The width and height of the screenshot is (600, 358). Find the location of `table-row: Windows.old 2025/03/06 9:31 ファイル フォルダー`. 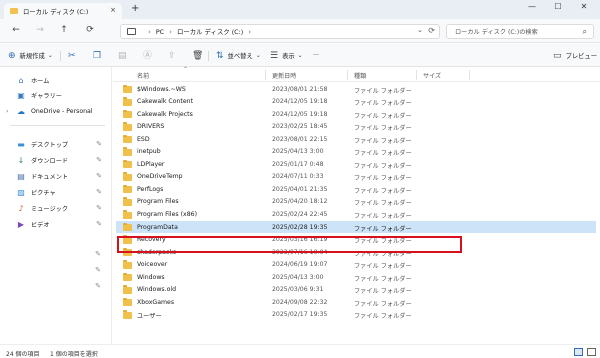

table-row: Windows.old 2025/03/06 9:31 ファイル フォルダー is located at coordinates (356, 290).